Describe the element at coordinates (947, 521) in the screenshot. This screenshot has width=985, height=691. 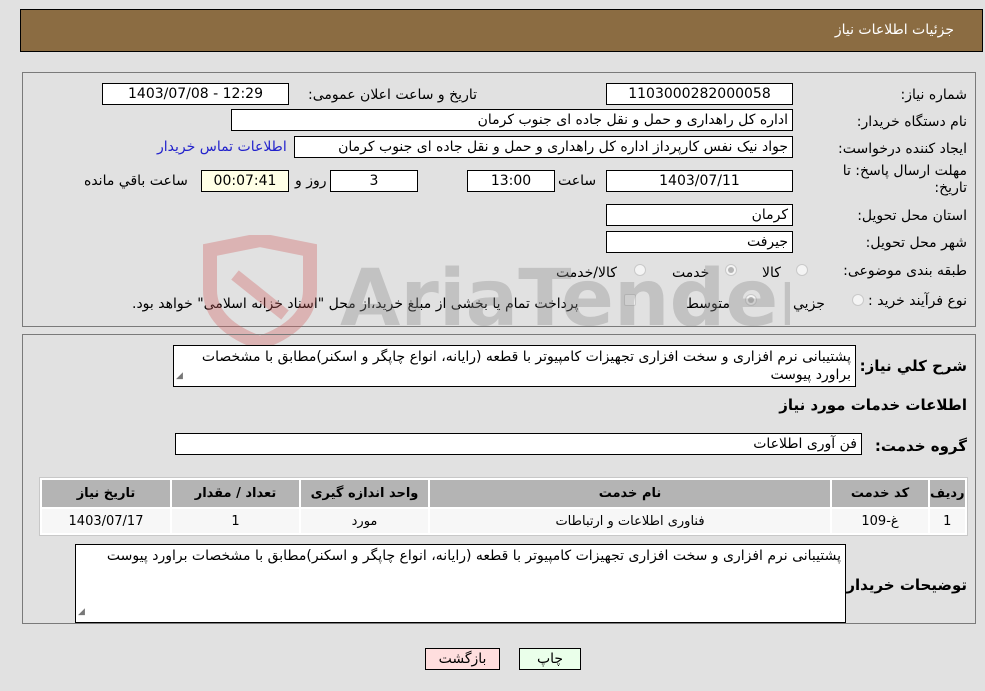
I see `cell-row-number: 1` at that location.